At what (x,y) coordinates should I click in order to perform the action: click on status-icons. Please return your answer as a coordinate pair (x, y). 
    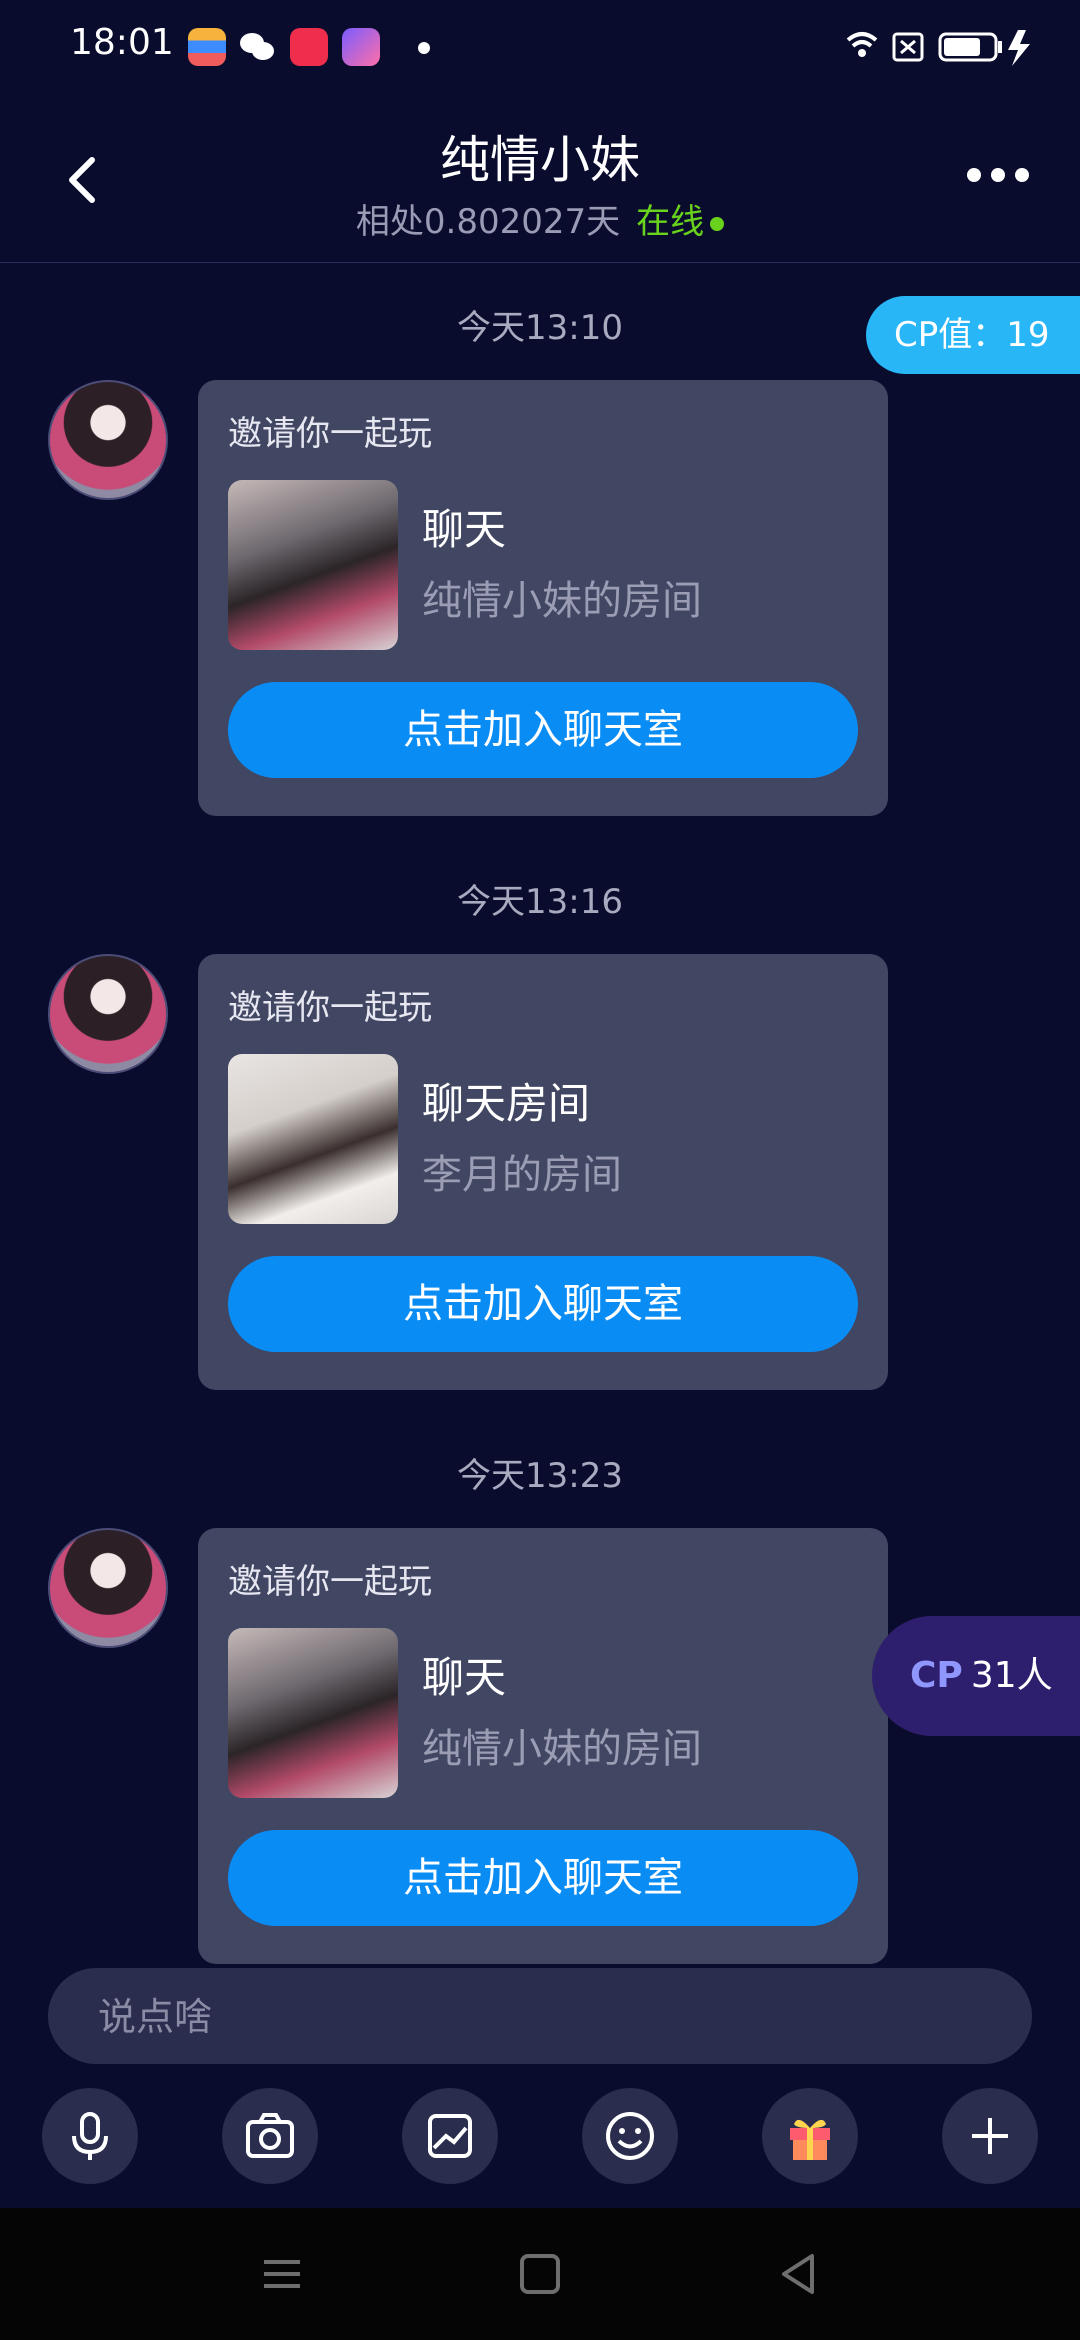
    Looking at the image, I should click on (938, 48).